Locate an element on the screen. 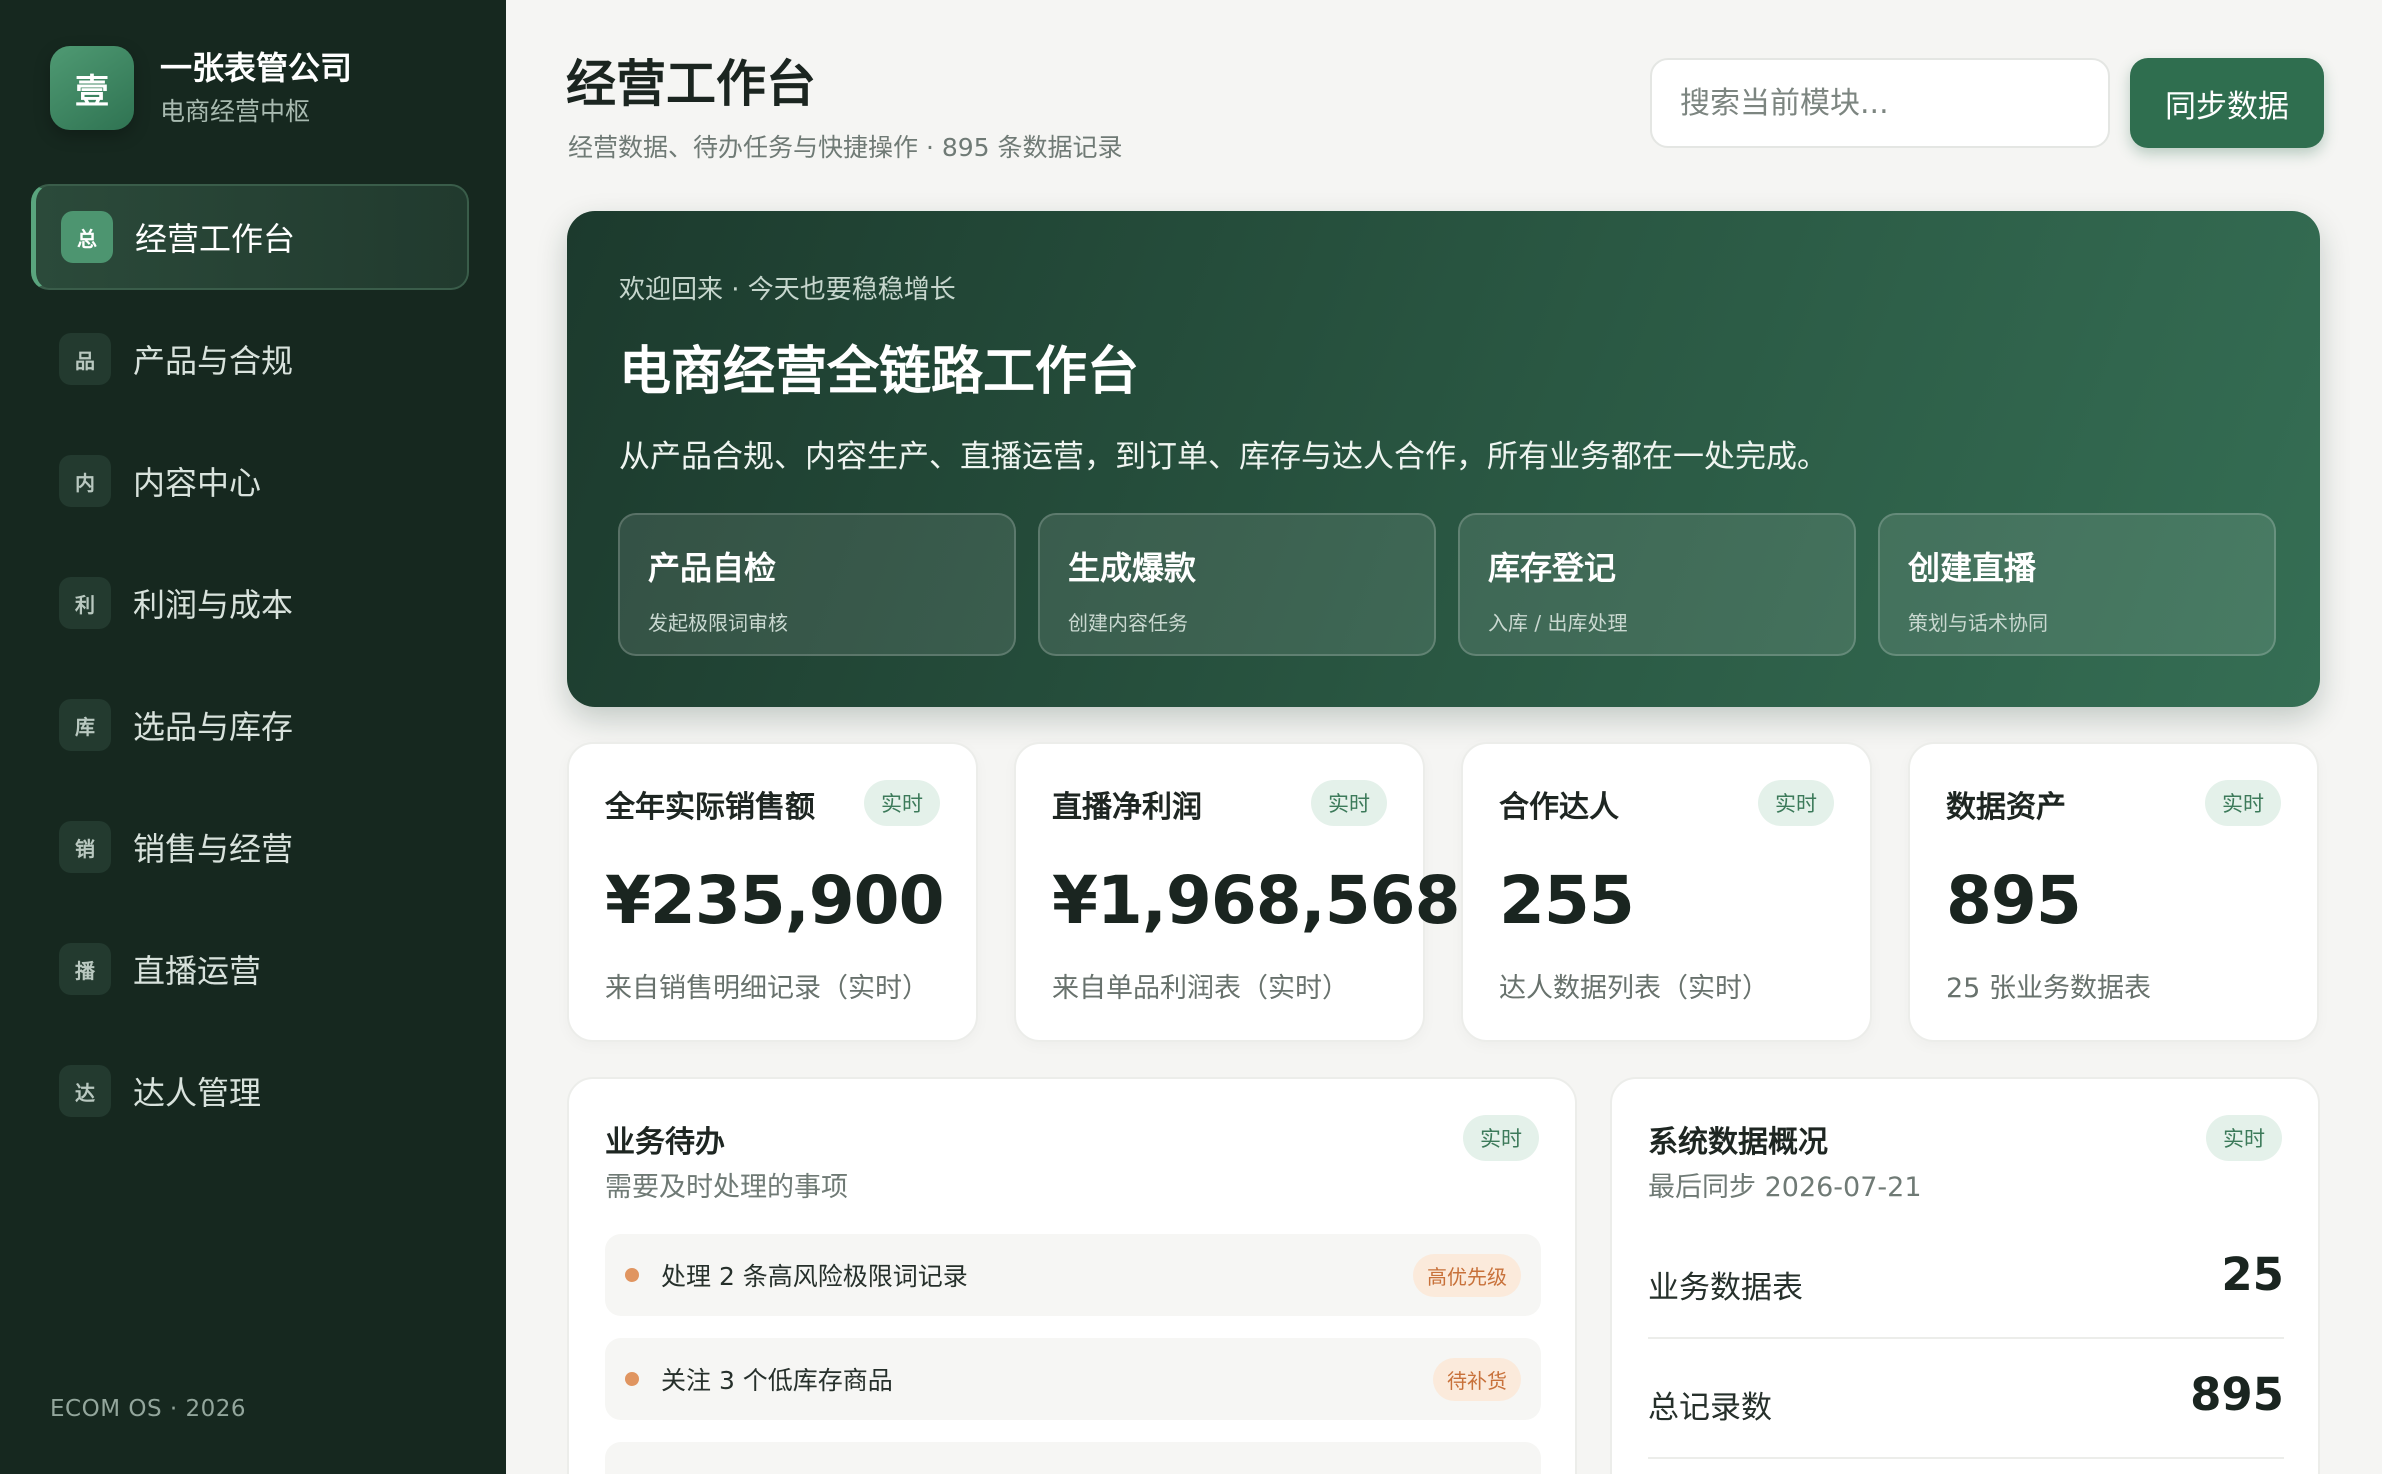 The height and width of the screenshot is (1474, 2382). stat-label: 合作达人 is located at coordinates (1559, 807).